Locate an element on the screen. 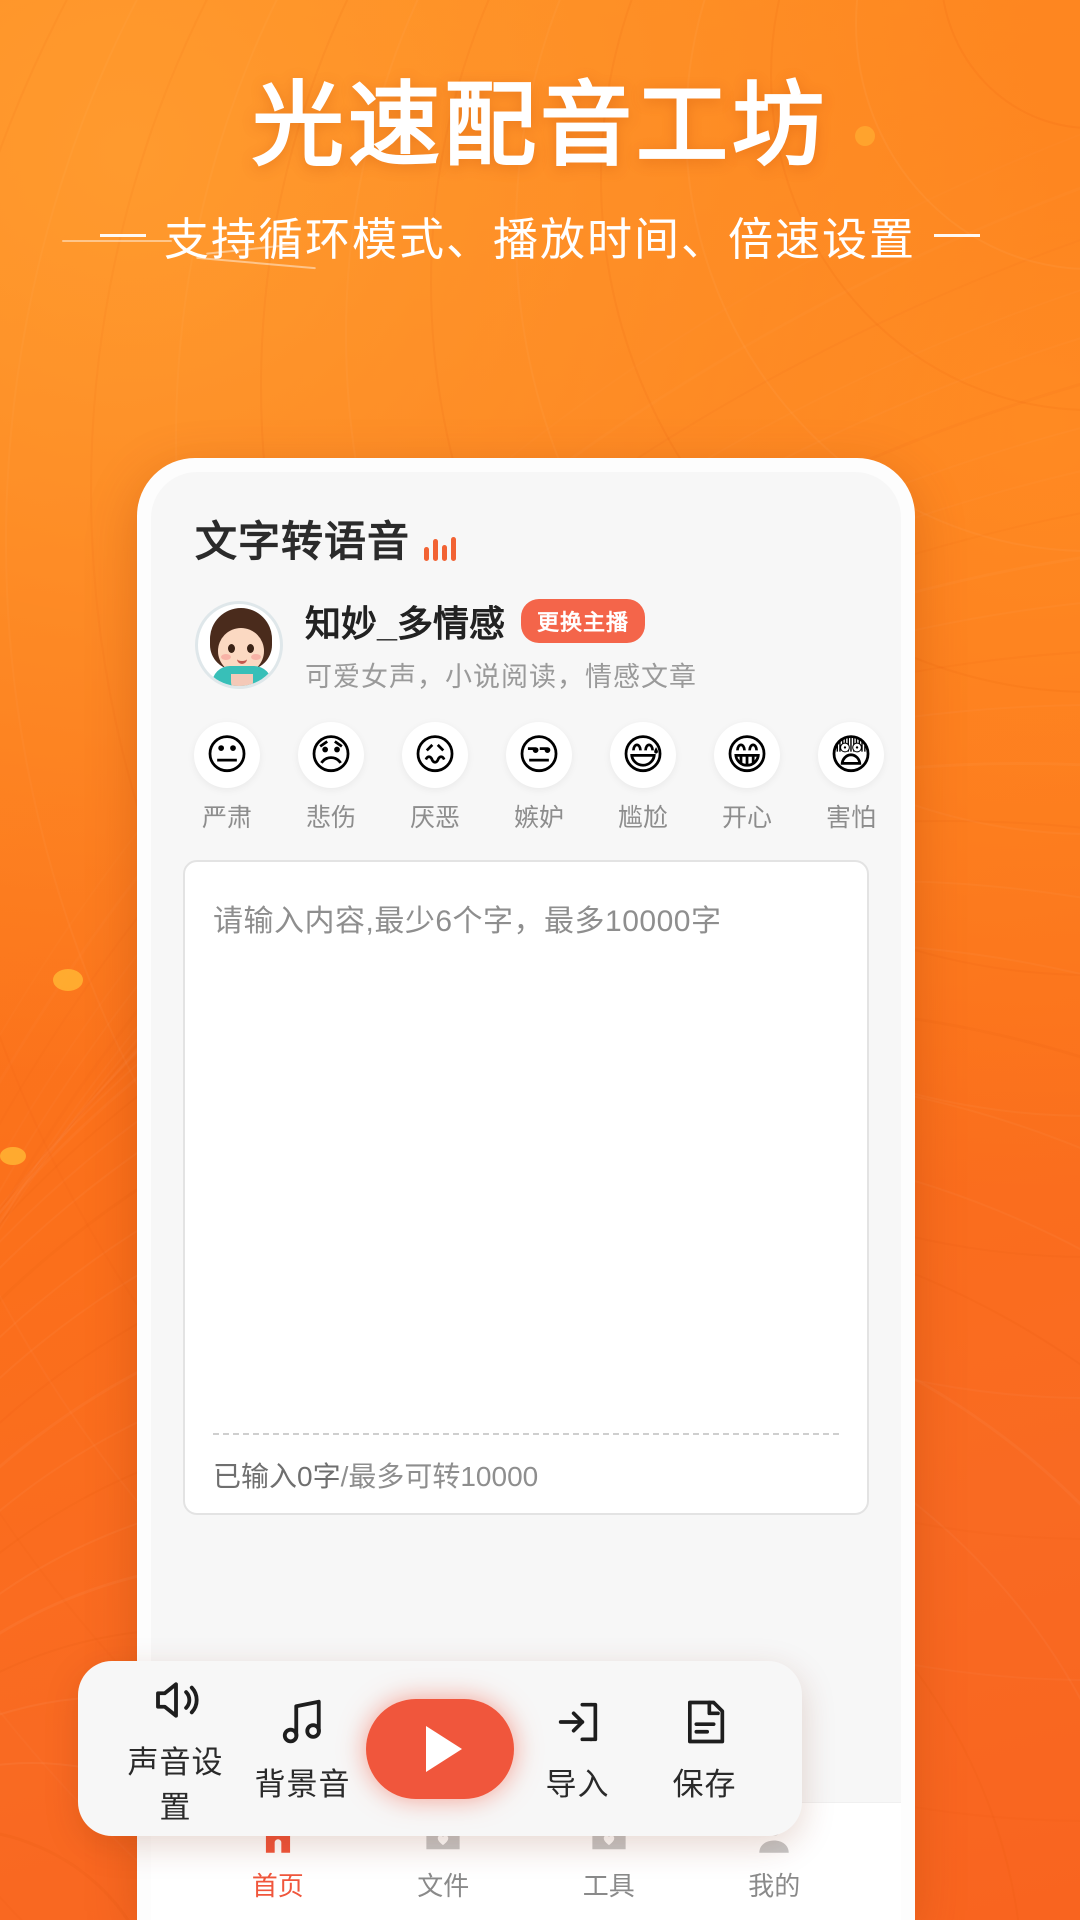 The width and height of the screenshot is (1080, 1920). emotion-item: 😒 嫉妒 is located at coordinates (539, 778).